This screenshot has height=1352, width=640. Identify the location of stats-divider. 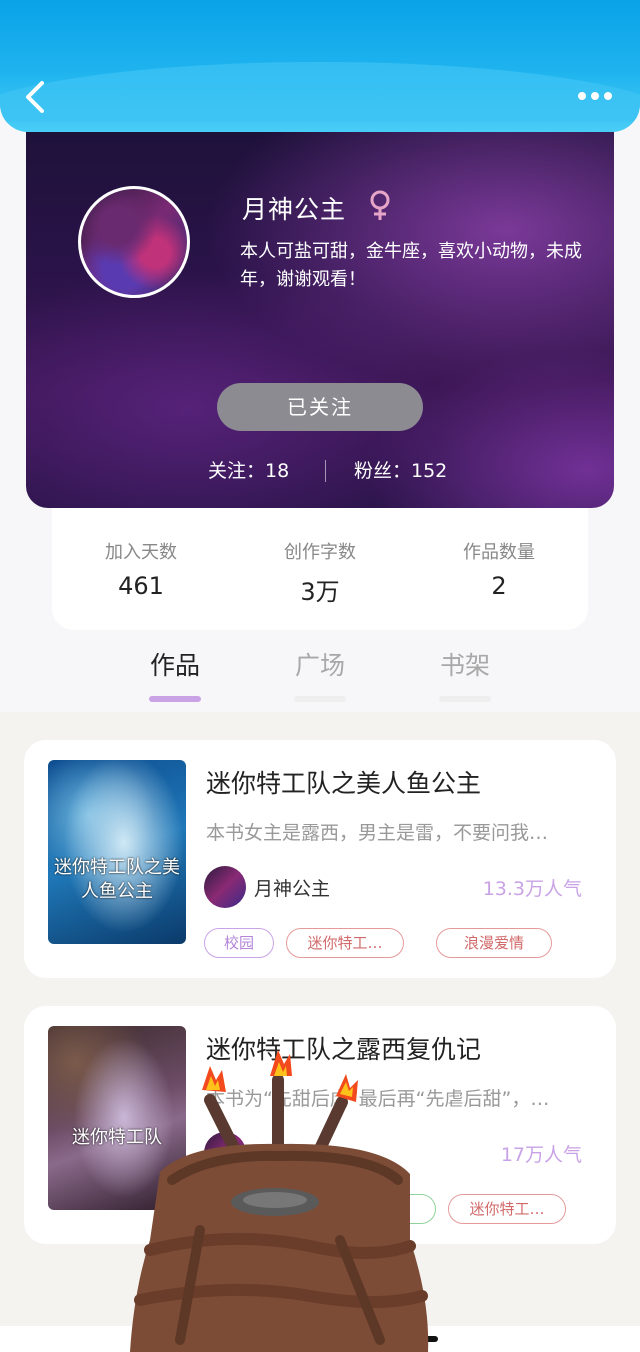
(325, 471).